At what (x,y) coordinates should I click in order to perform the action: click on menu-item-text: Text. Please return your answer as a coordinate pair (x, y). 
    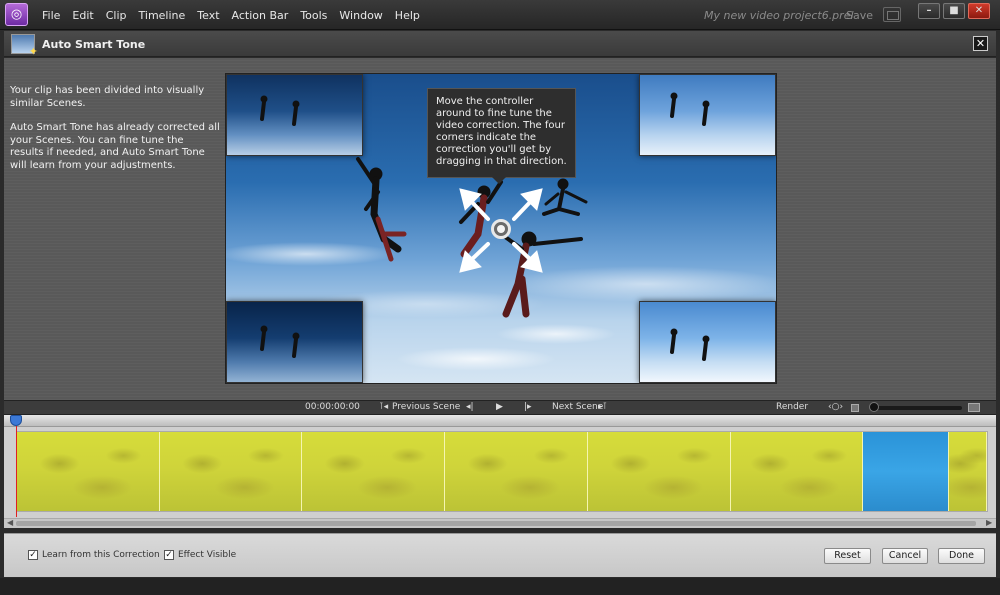
    Looking at the image, I should click on (208, 15).